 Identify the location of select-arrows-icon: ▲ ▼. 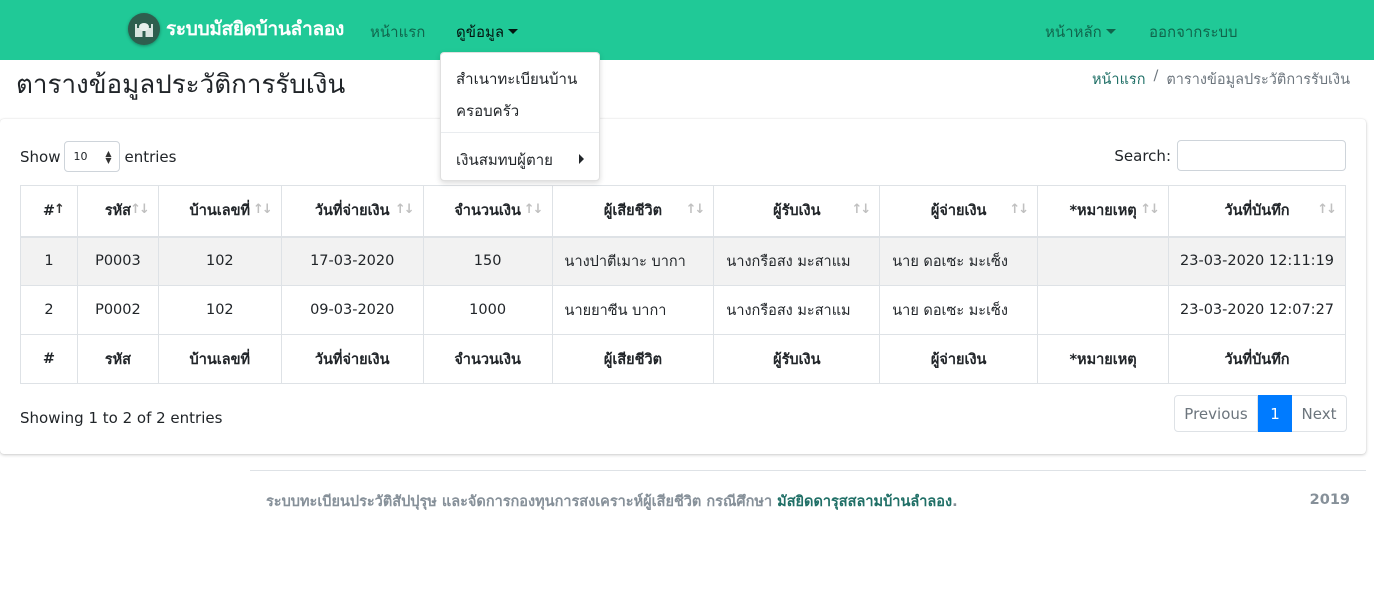
(108, 157).